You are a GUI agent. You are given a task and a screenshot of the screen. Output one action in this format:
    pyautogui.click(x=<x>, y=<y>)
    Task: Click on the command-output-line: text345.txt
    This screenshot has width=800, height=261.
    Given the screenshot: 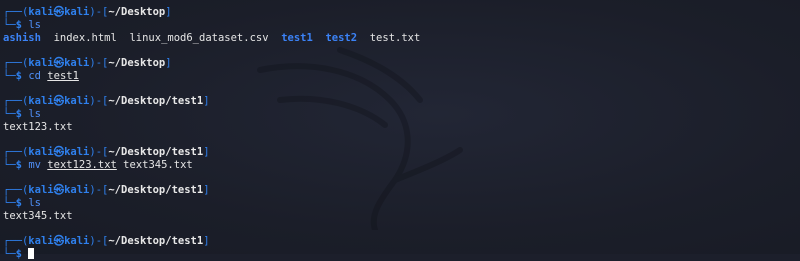 What is the action you would take?
    pyautogui.click(x=401, y=216)
    